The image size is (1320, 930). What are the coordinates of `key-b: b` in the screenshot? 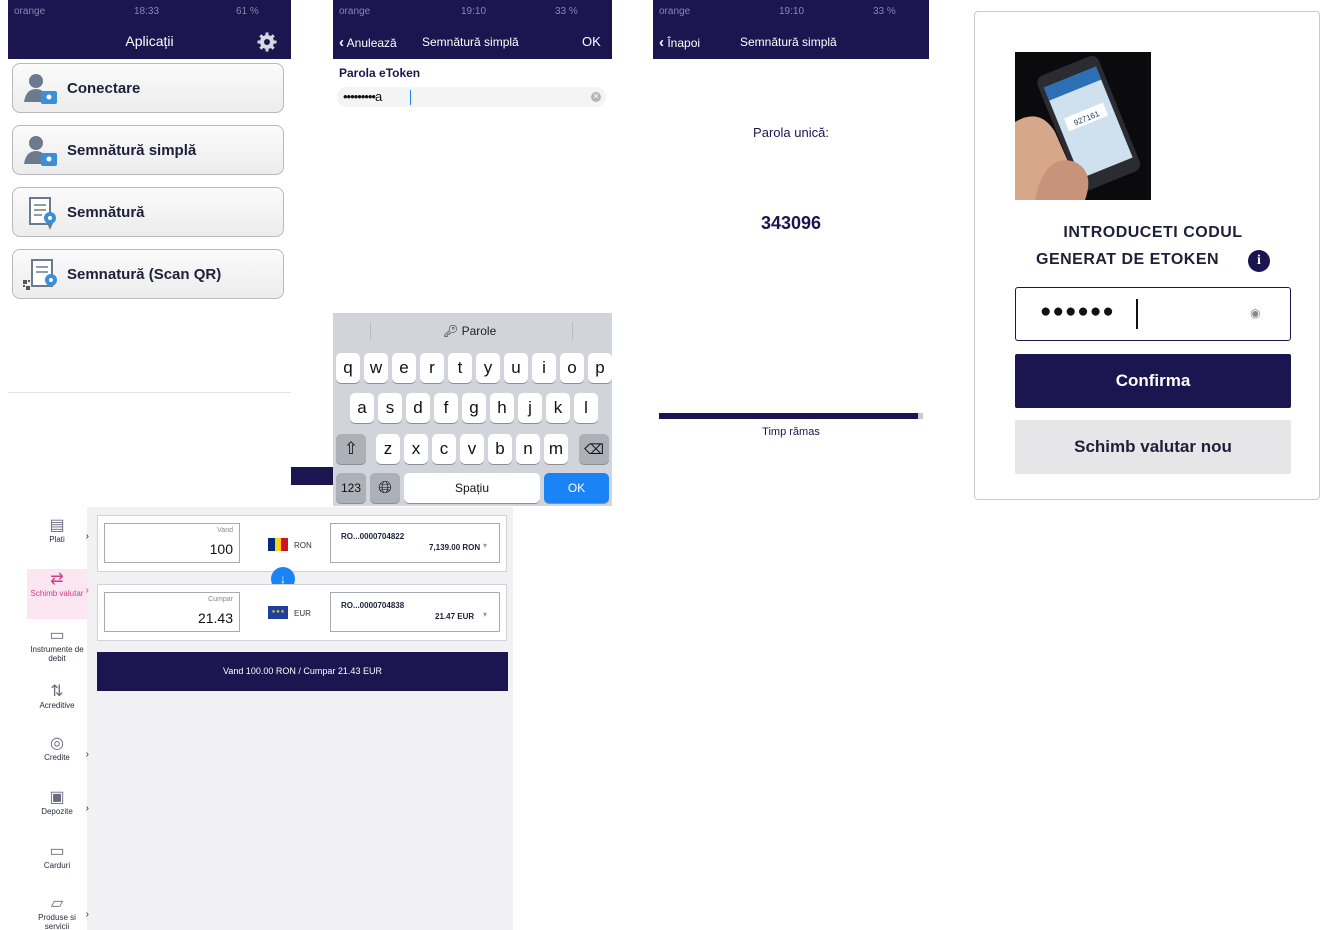 It's located at (500, 449).